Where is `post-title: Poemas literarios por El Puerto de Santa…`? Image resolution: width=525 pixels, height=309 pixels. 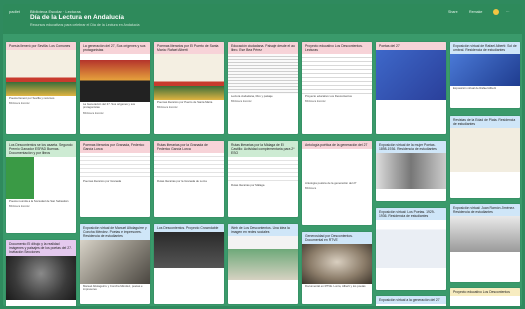 post-title: Poemas literarios por El Puerto de Santa… is located at coordinates (189, 48).